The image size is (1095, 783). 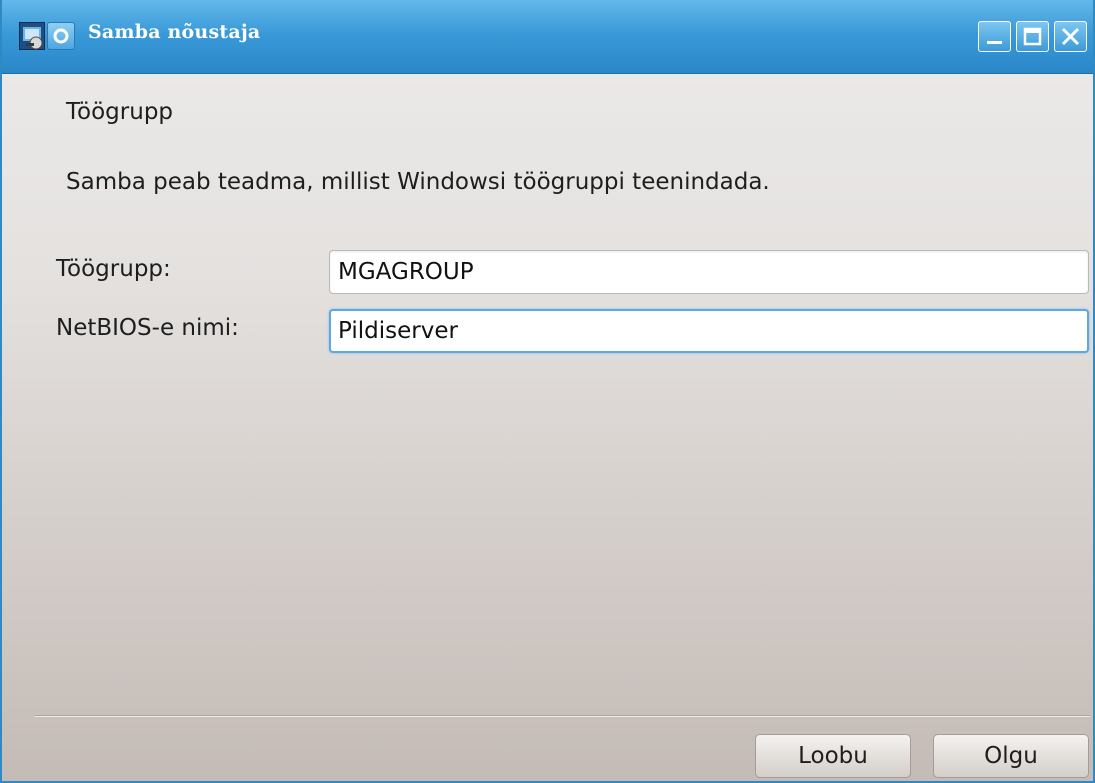 I want to click on window-menu-icon, so click(x=61, y=36).